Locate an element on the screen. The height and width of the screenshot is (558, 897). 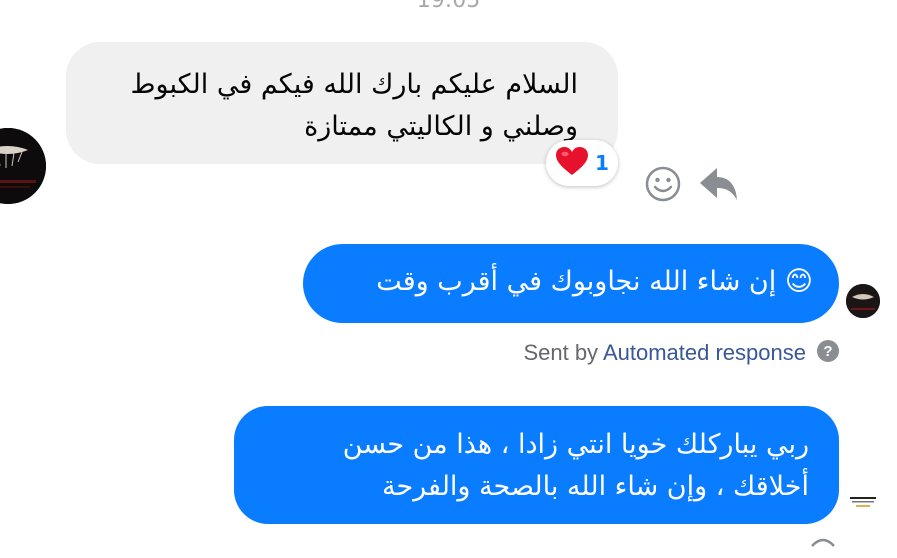
store-logo is located at coordinates (863, 502).